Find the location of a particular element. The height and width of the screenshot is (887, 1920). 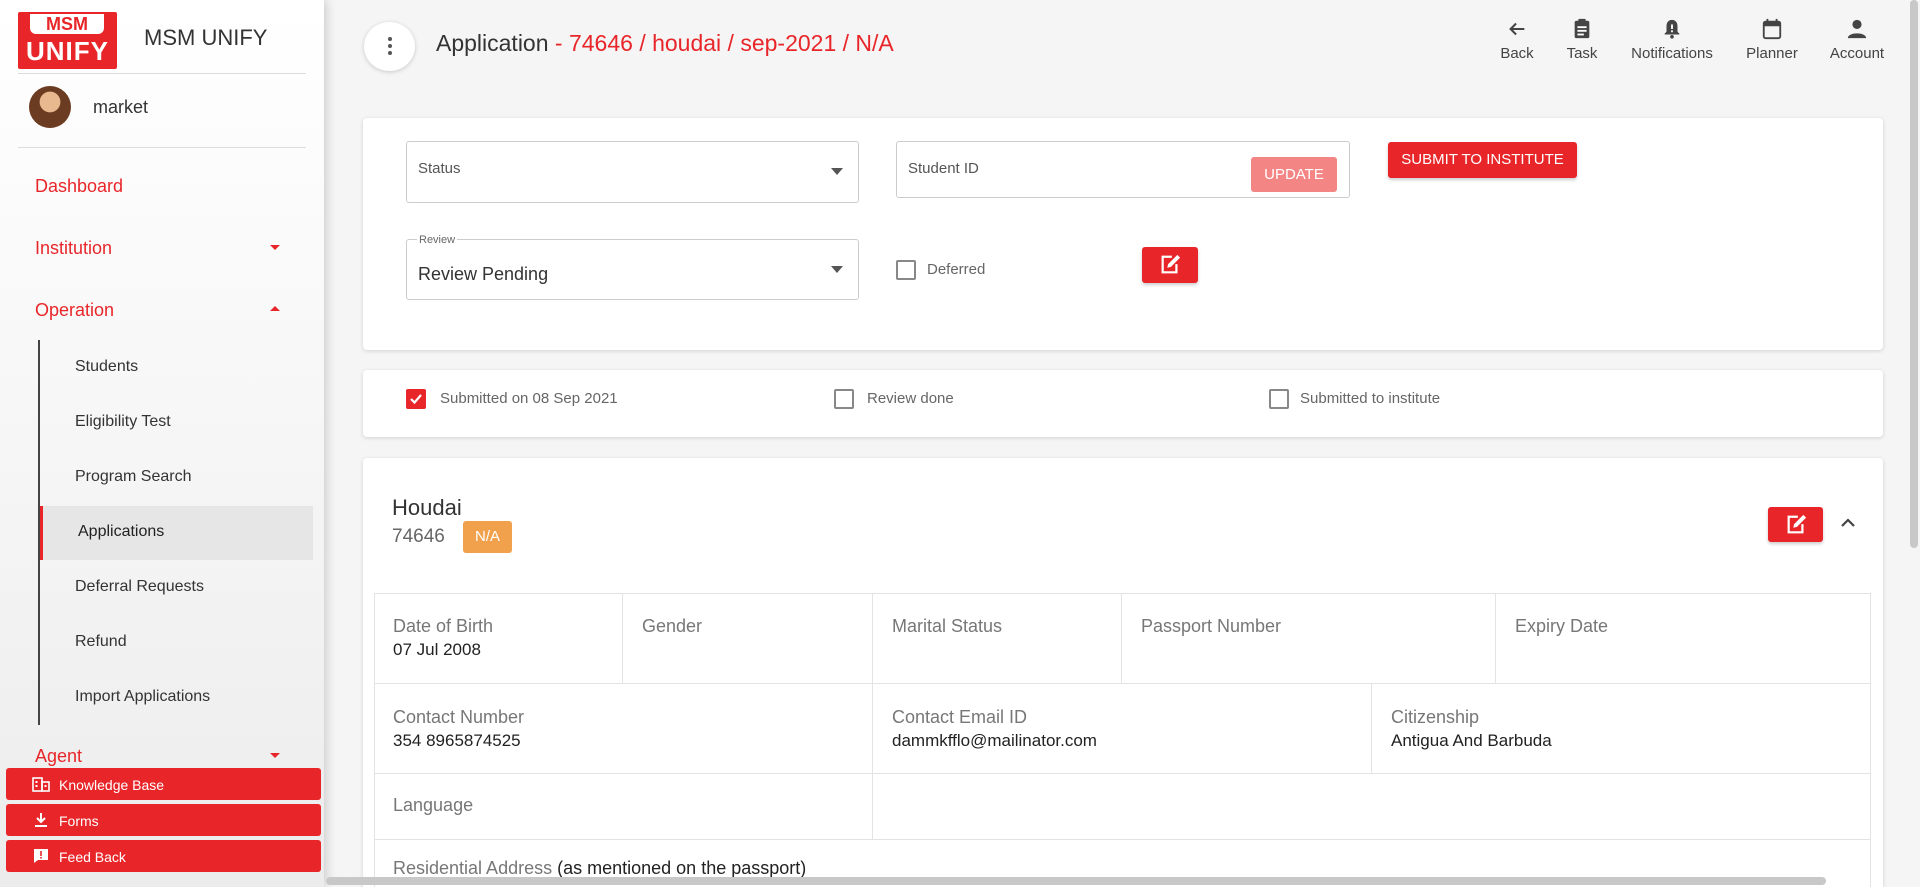

user-name: market is located at coordinates (121, 107).